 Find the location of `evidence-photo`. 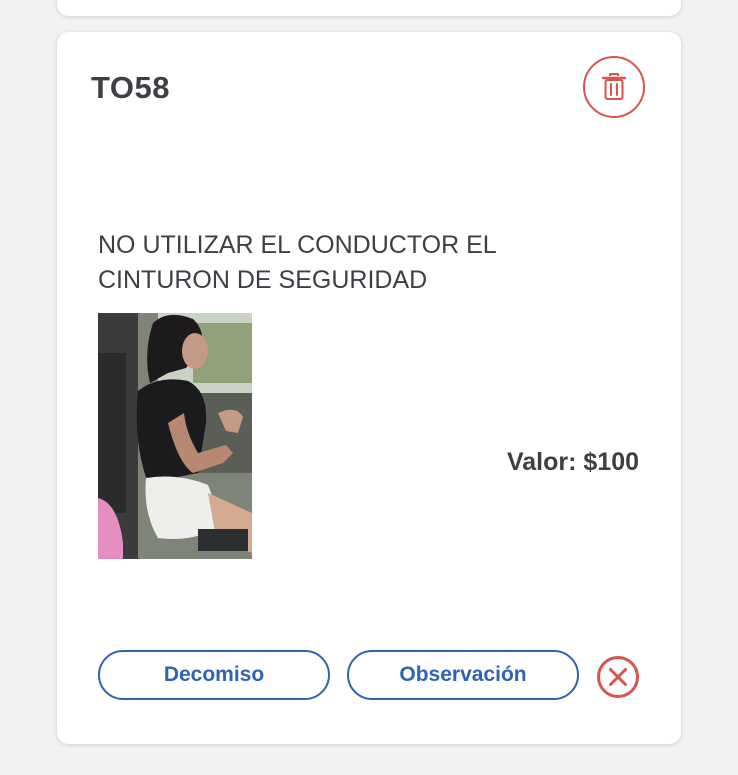

evidence-photo is located at coordinates (175, 436).